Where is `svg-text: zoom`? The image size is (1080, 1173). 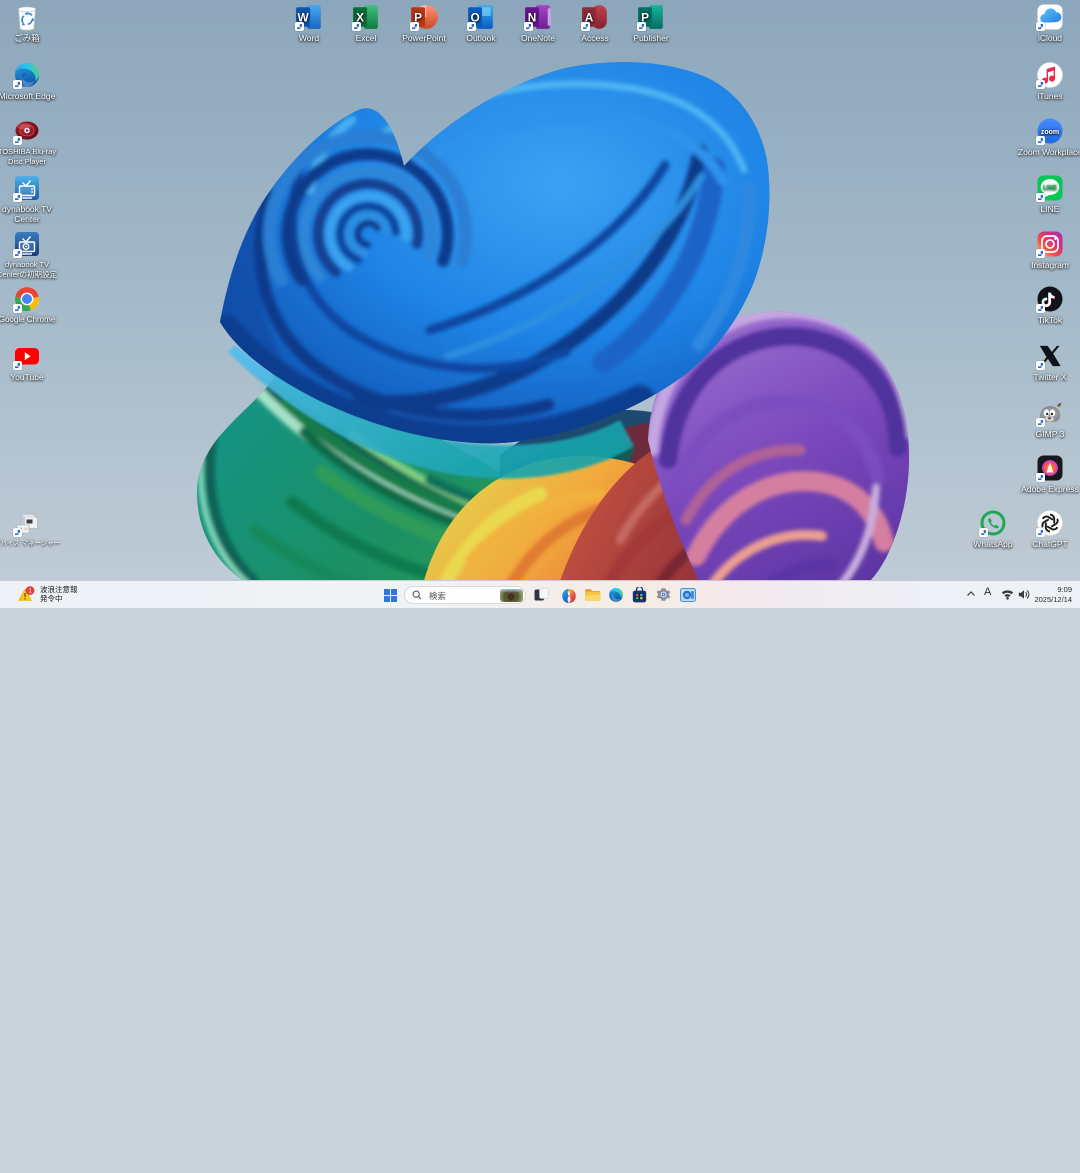 svg-text: zoom is located at coordinates (1050, 132).